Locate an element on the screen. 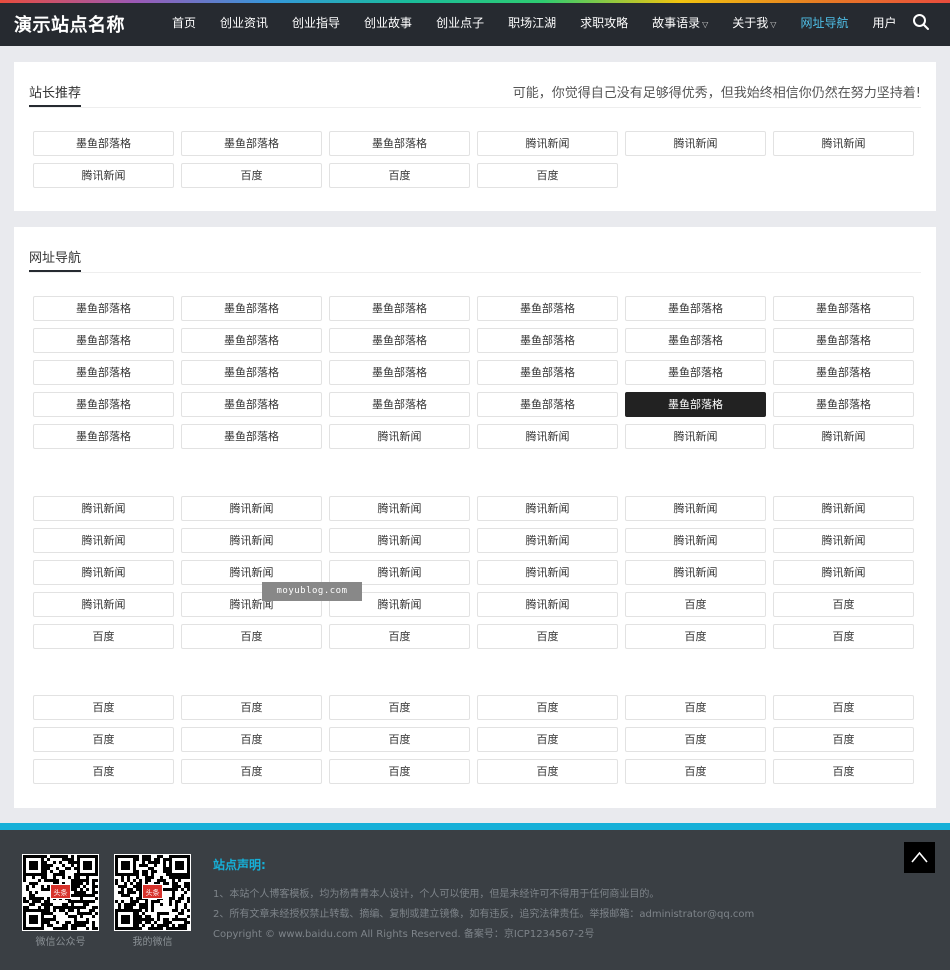 Image resolution: width=950 pixels, height=970 pixels. nav-item-4: 创业故事 is located at coordinates (388, 23).